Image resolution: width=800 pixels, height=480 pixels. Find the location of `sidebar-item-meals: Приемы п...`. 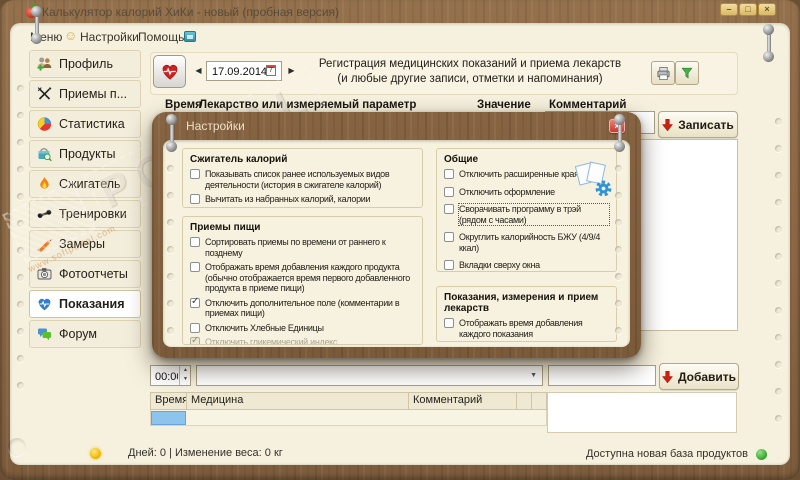

sidebar-item-meals: Приемы п... is located at coordinates (85, 94).